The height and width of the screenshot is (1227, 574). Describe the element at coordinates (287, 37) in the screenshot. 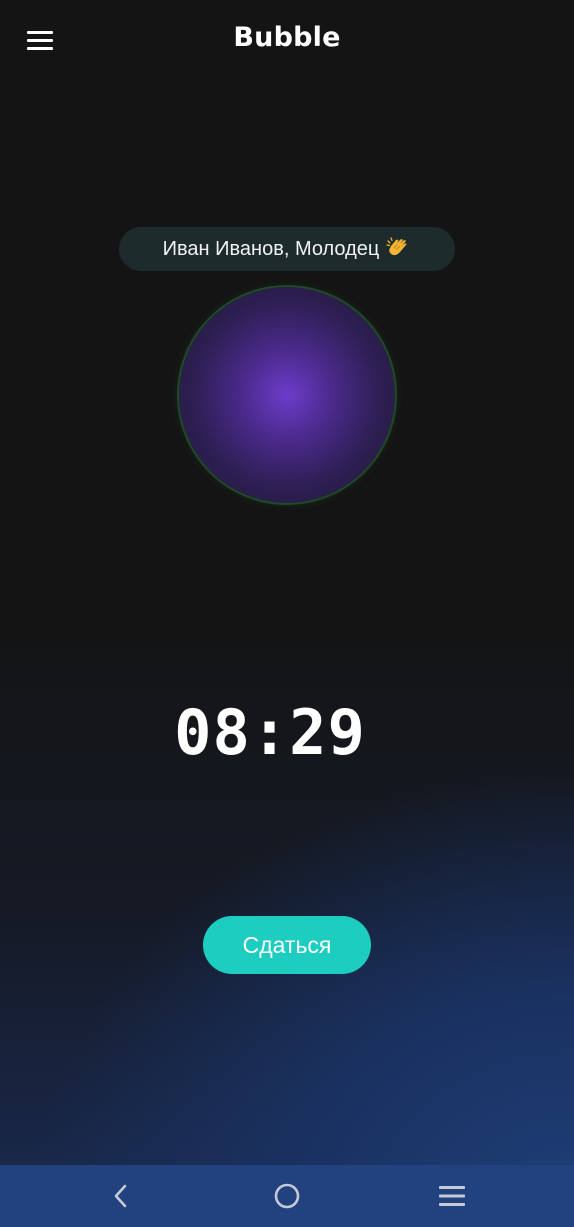

I see `app-title: Bubble` at that location.